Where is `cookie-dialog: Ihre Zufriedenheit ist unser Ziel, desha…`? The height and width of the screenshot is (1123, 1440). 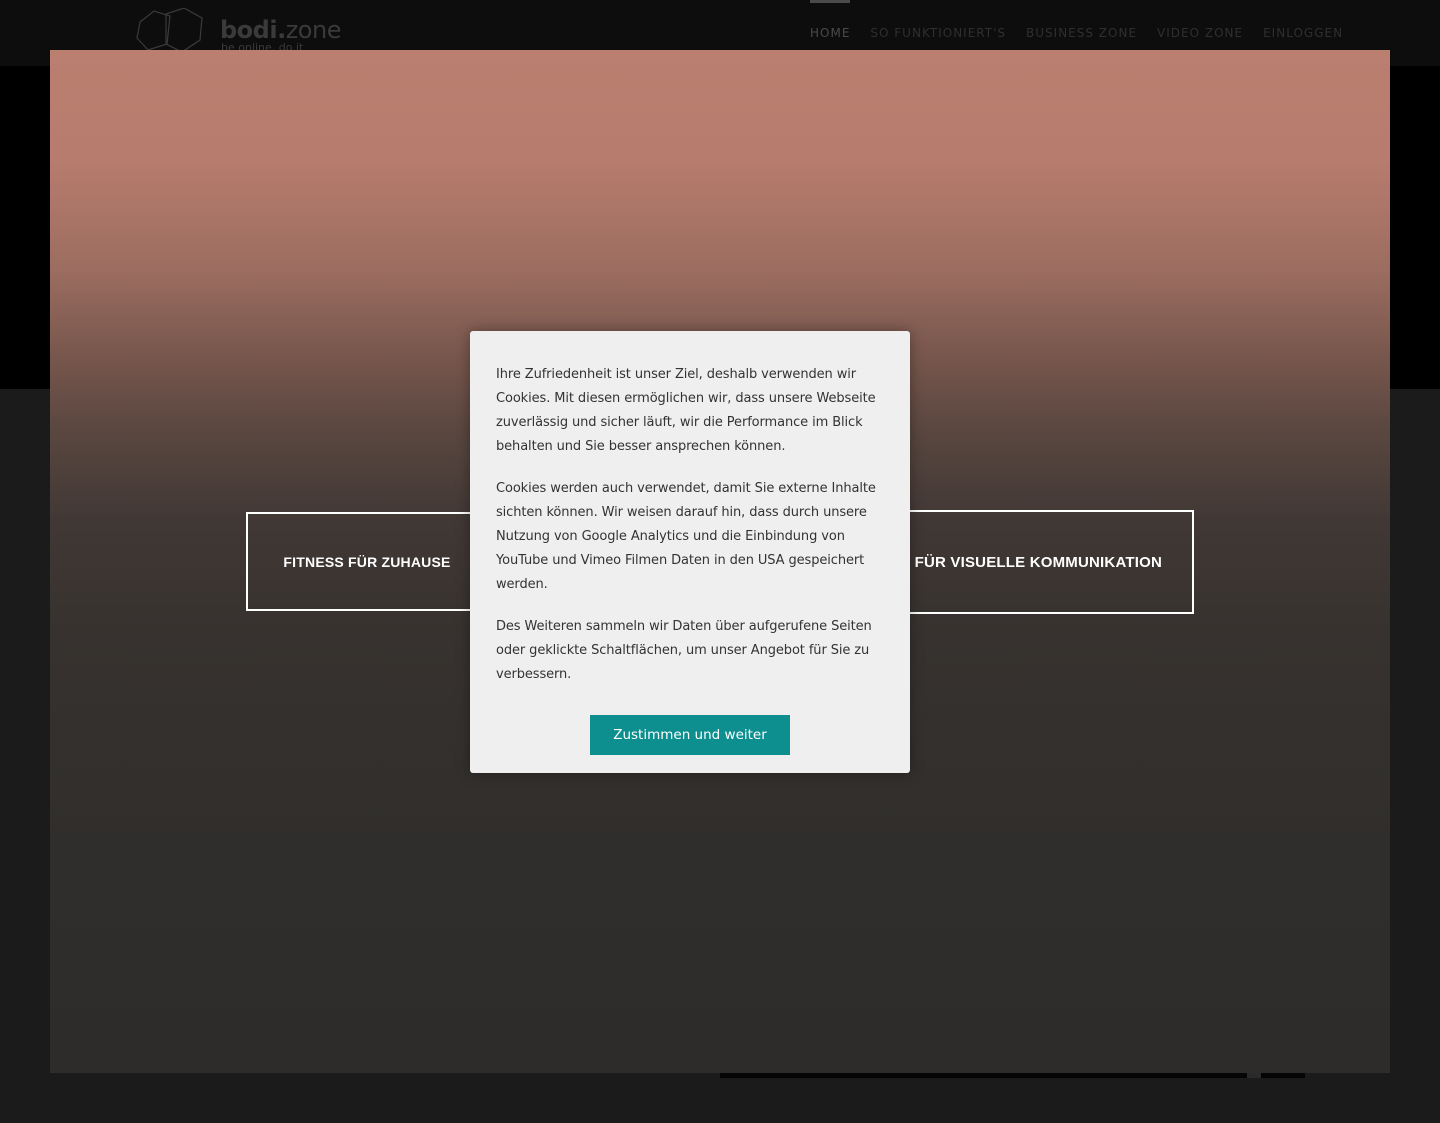 cookie-dialog: Ihre Zufriedenheit ist unser Ziel, desha… is located at coordinates (690, 552).